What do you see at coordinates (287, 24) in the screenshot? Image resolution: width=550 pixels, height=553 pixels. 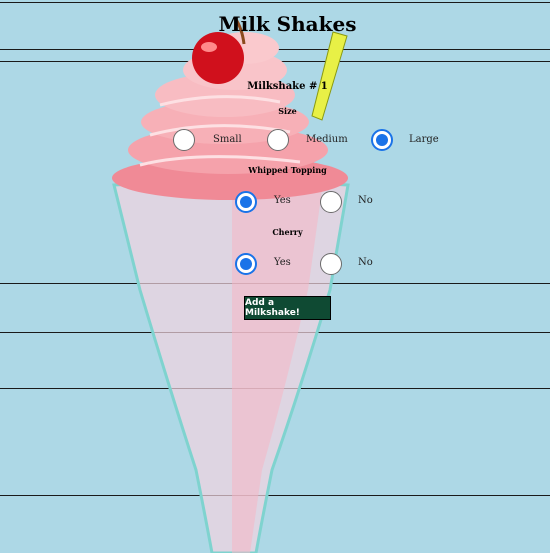 I see `page-title: Milk Shakes` at bounding box center [287, 24].